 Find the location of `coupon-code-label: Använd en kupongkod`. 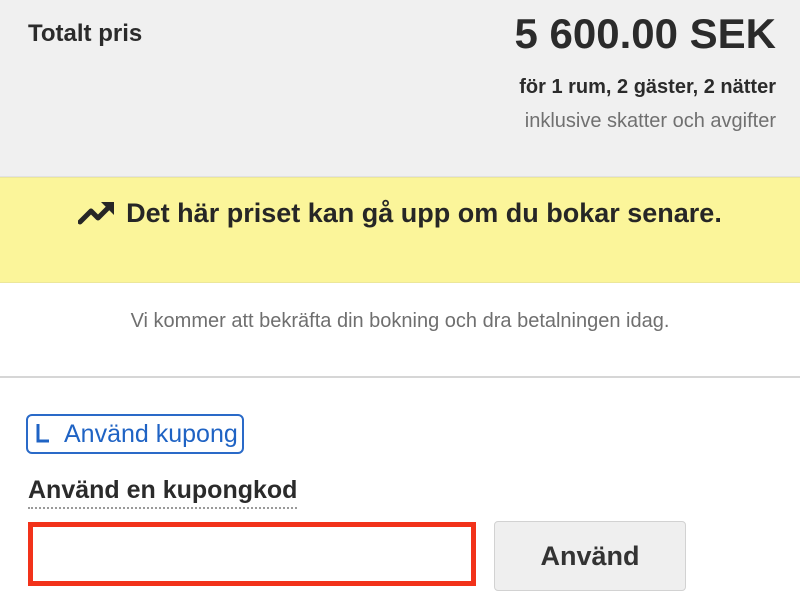

coupon-code-label: Använd en kupongkod is located at coordinates (163, 492).